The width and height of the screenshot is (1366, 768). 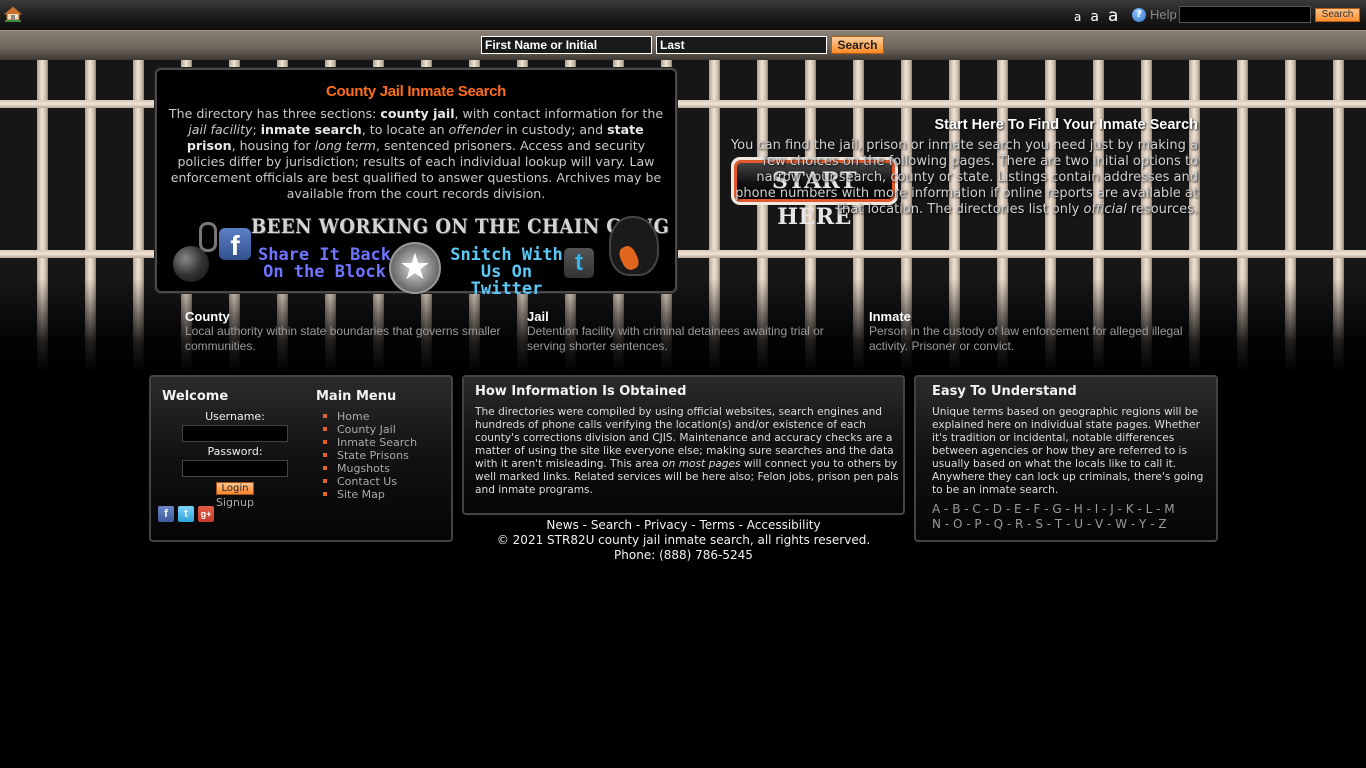 What do you see at coordinates (1337, 15) in the screenshot?
I see `site-search-button: Search` at bounding box center [1337, 15].